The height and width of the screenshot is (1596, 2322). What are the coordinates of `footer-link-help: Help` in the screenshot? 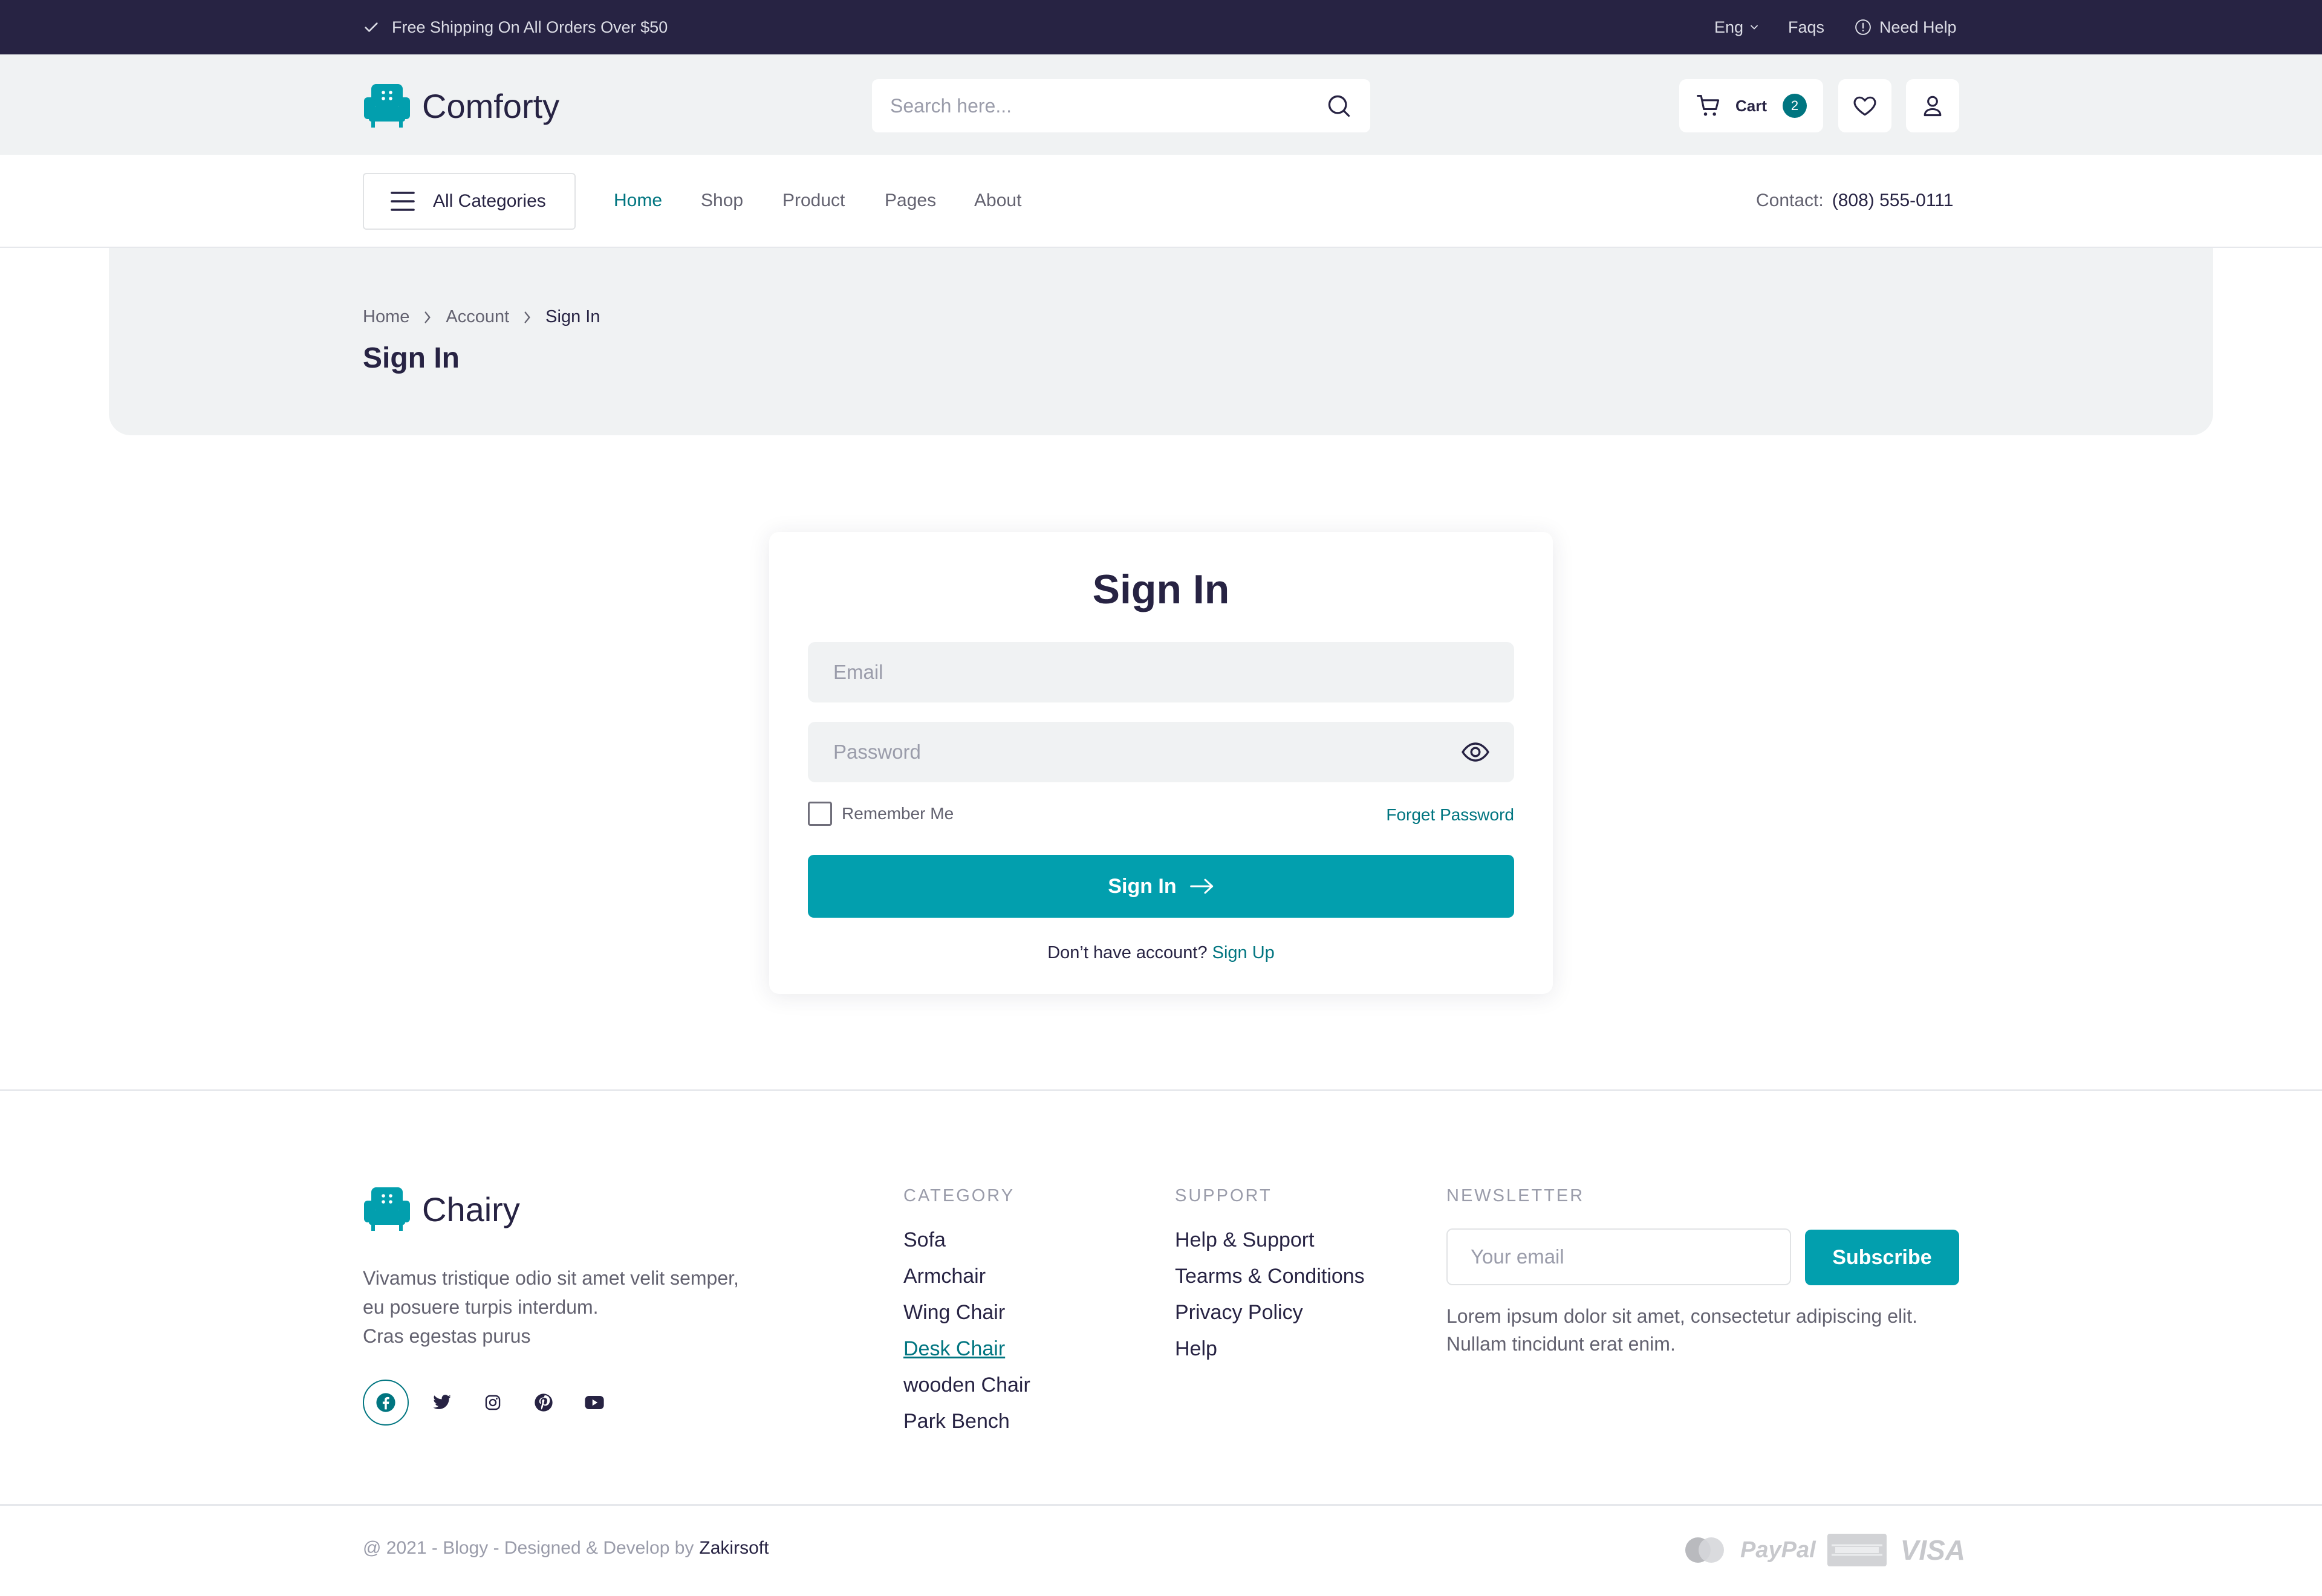 It's located at (1196, 1349).